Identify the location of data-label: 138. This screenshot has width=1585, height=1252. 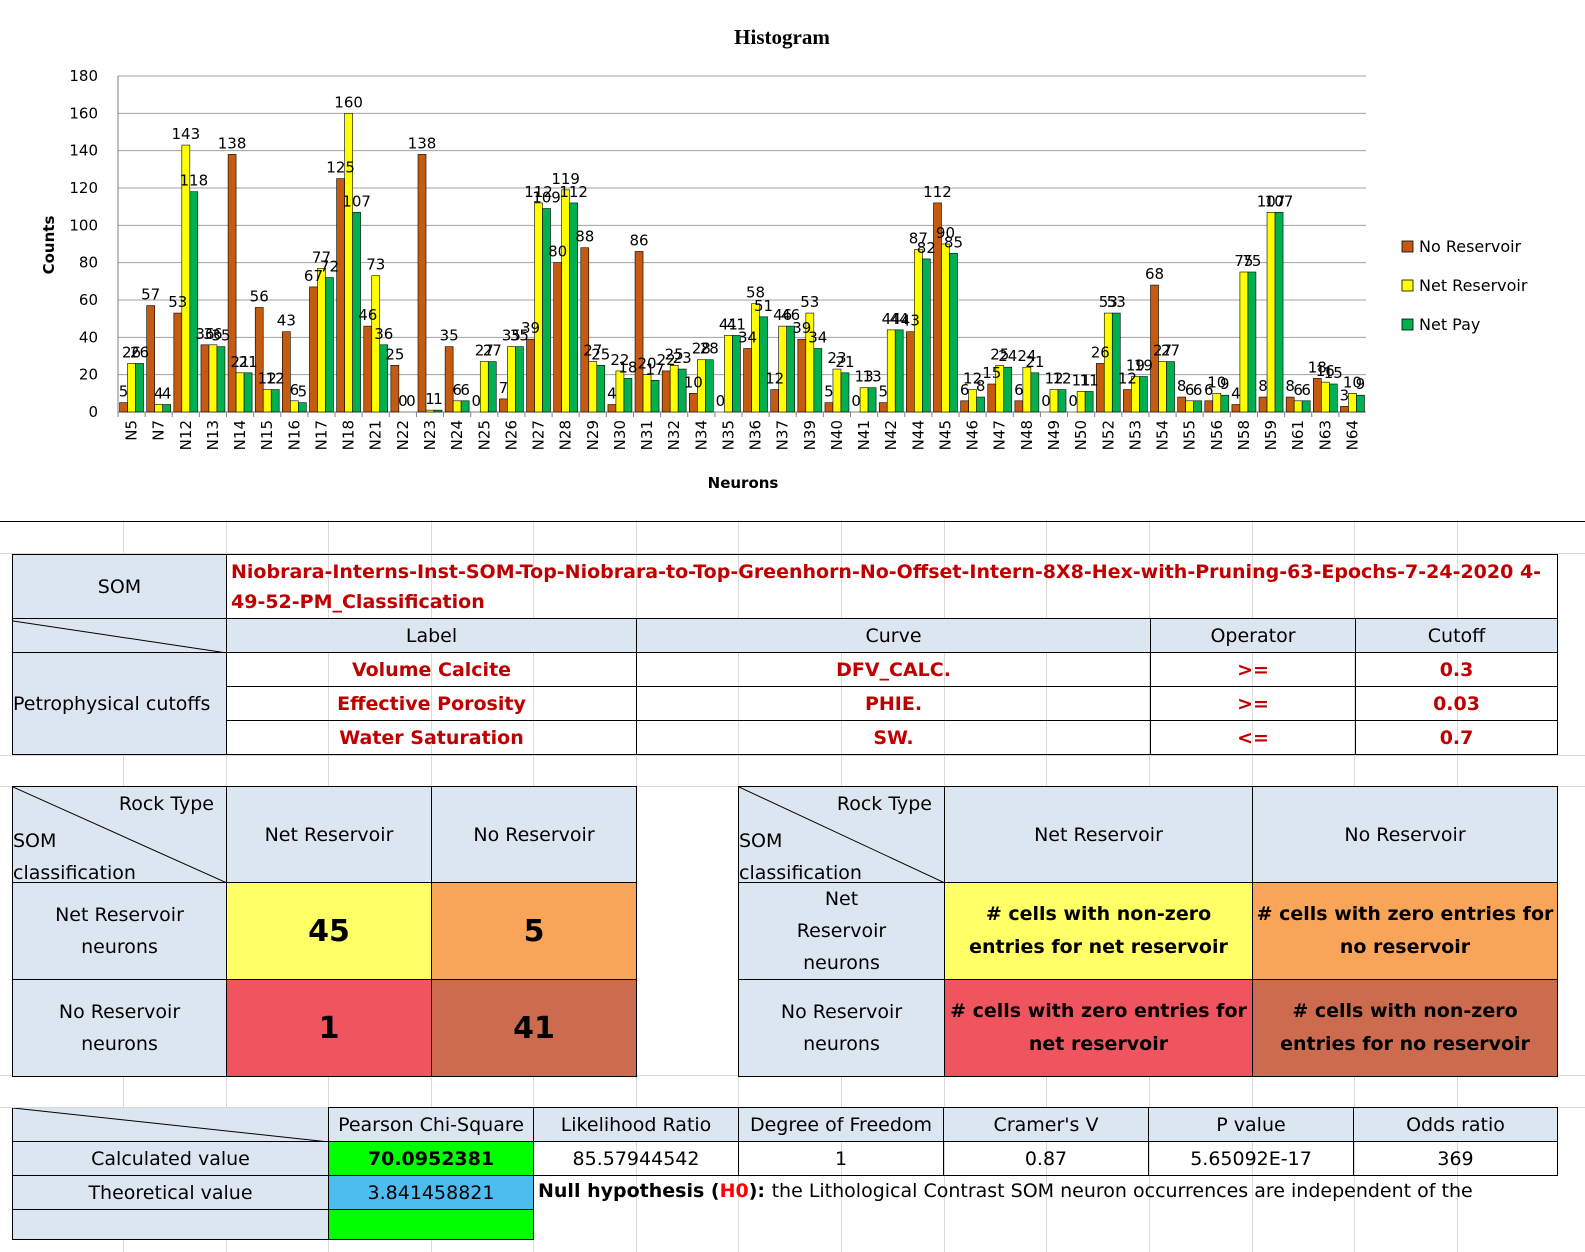
(422, 143).